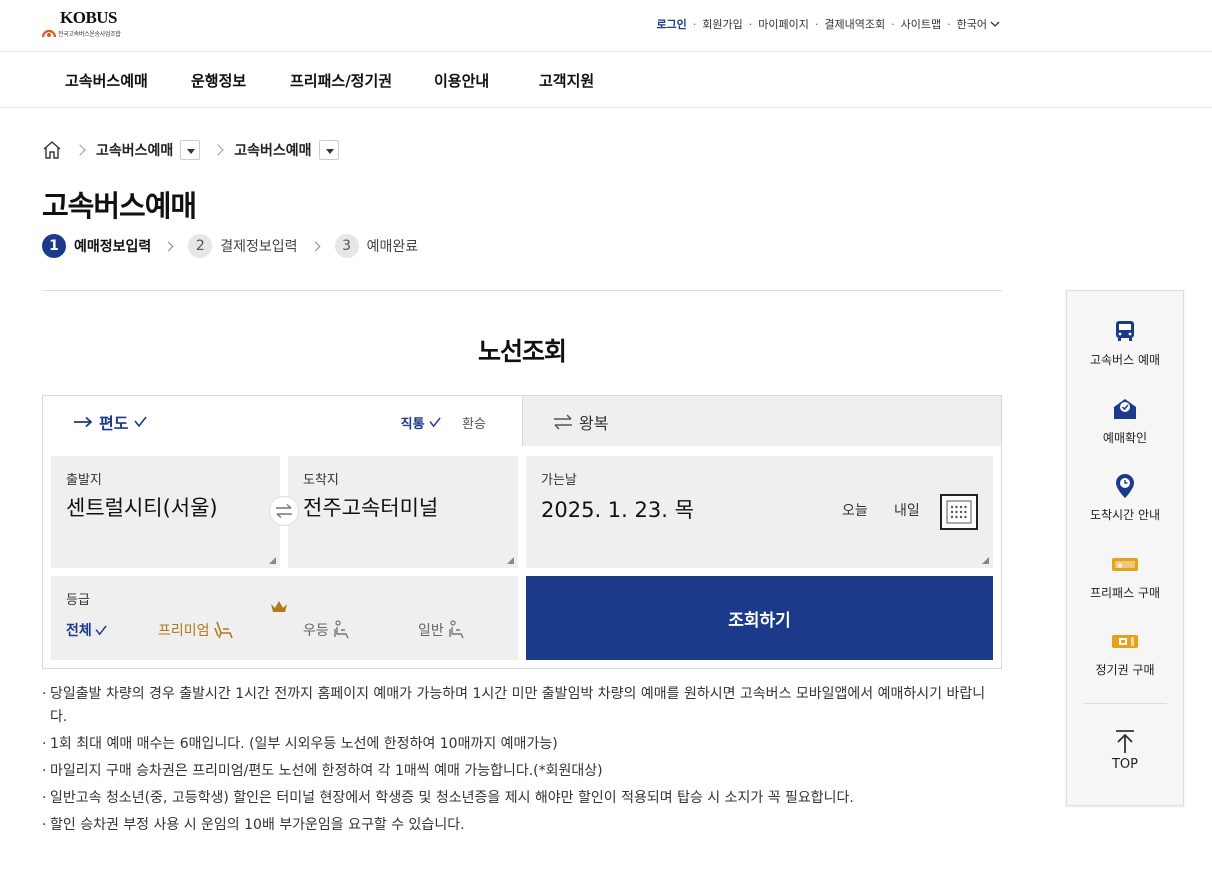  Describe the element at coordinates (1125, 548) in the screenshot. I see `quick-menu: 고속버스 예매 예매확인 도착시간 안내 프리패스 구매 정기권 구매 TOP` at that location.